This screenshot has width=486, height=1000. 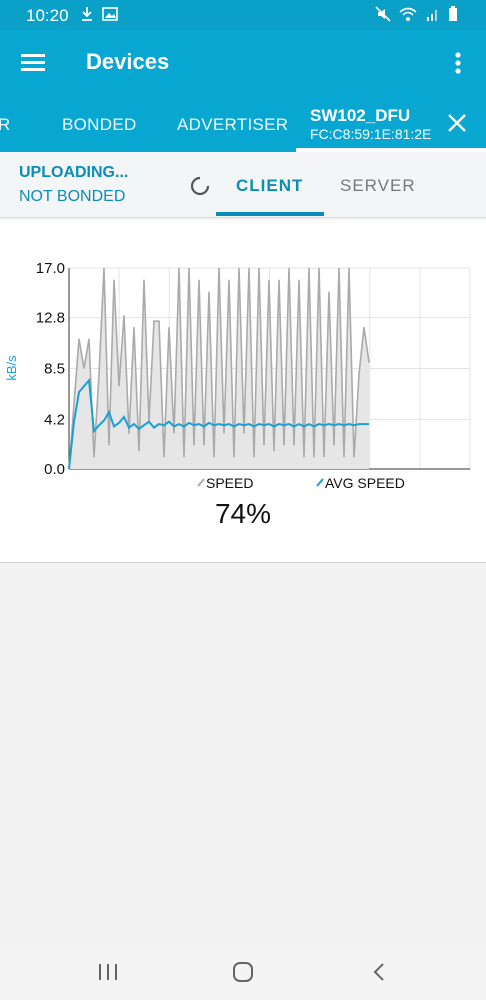 What do you see at coordinates (33, 63) in the screenshot?
I see `hamburger-menu-icon` at bounding box center [33, 63].